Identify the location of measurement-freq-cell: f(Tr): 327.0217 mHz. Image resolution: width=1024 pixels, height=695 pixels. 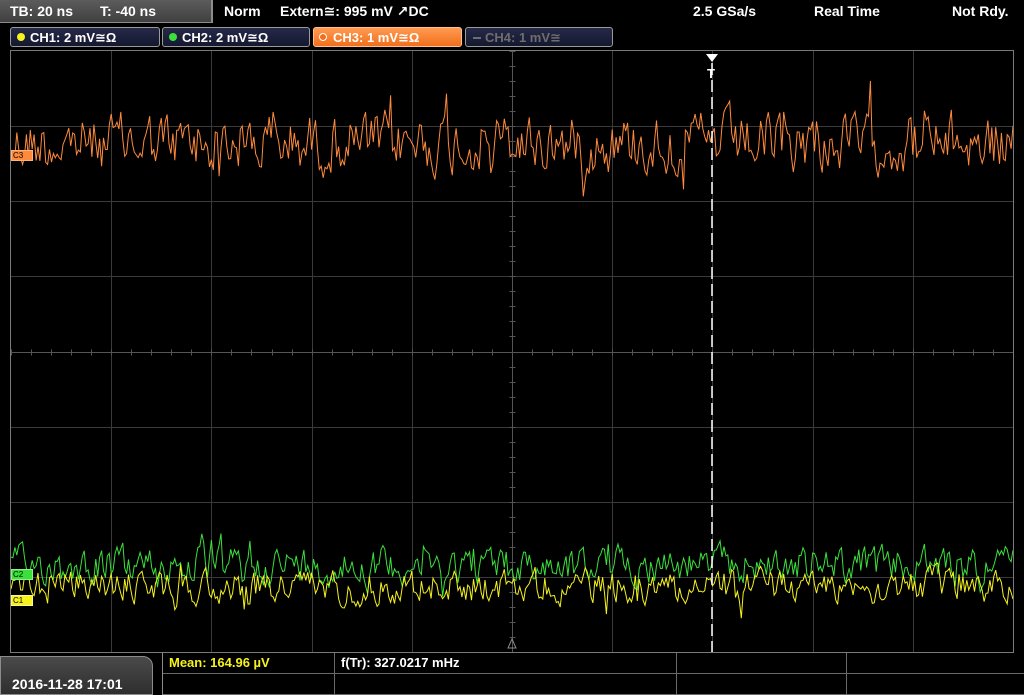
(506, 663).